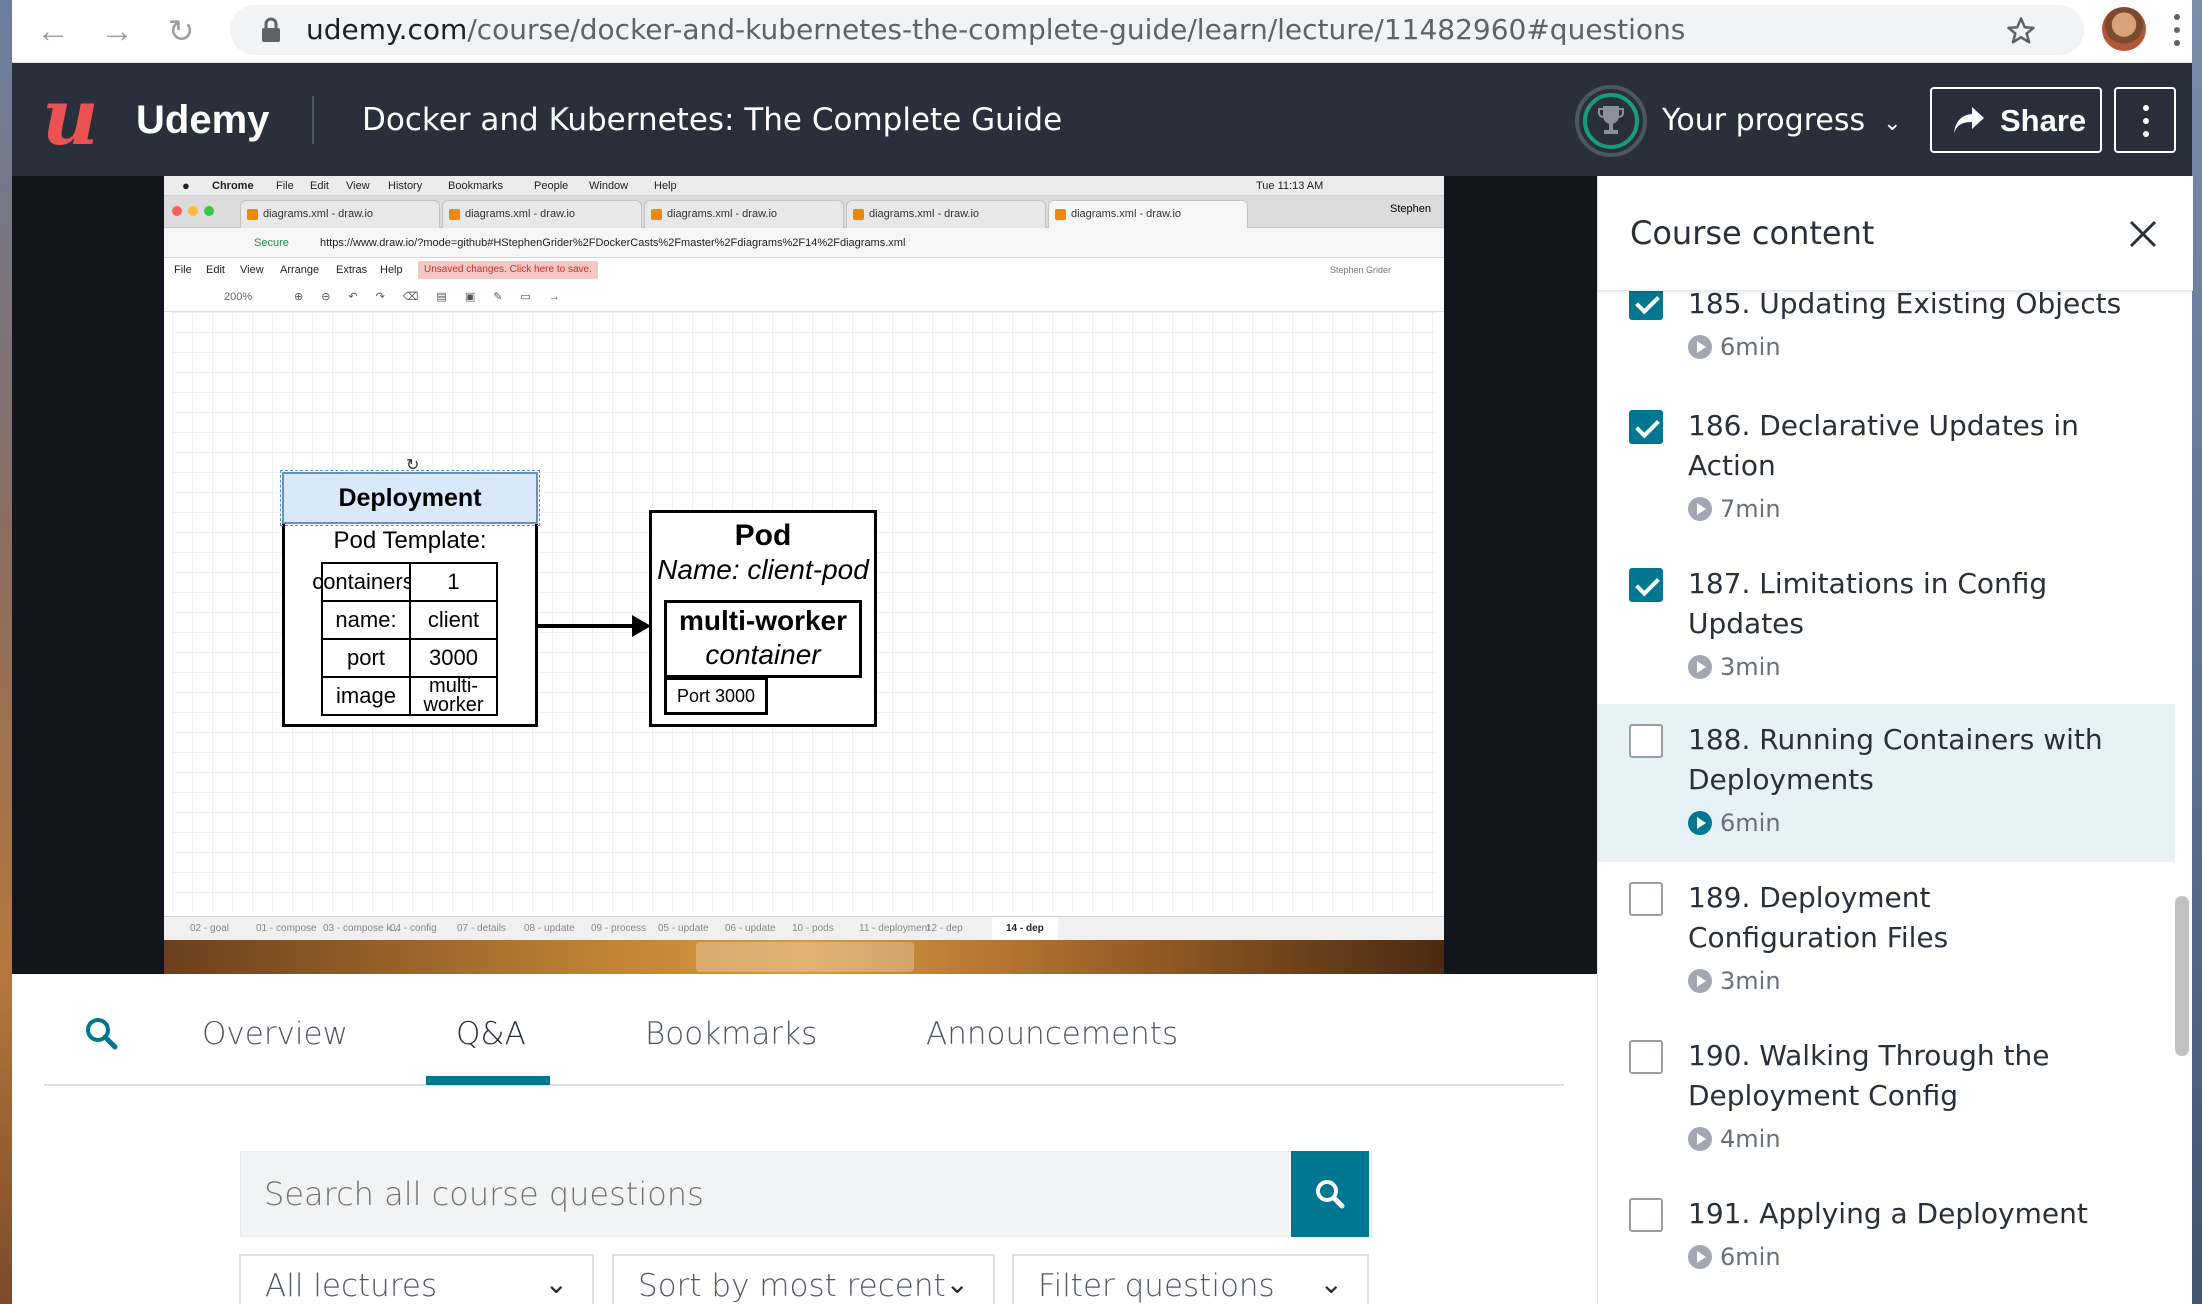 The image size is (2202, 1304). What do you see at coordinates (792, 1286) in the screenshot?
I see `select-label: Sort by most recent` at bounding box center [792, 1286].